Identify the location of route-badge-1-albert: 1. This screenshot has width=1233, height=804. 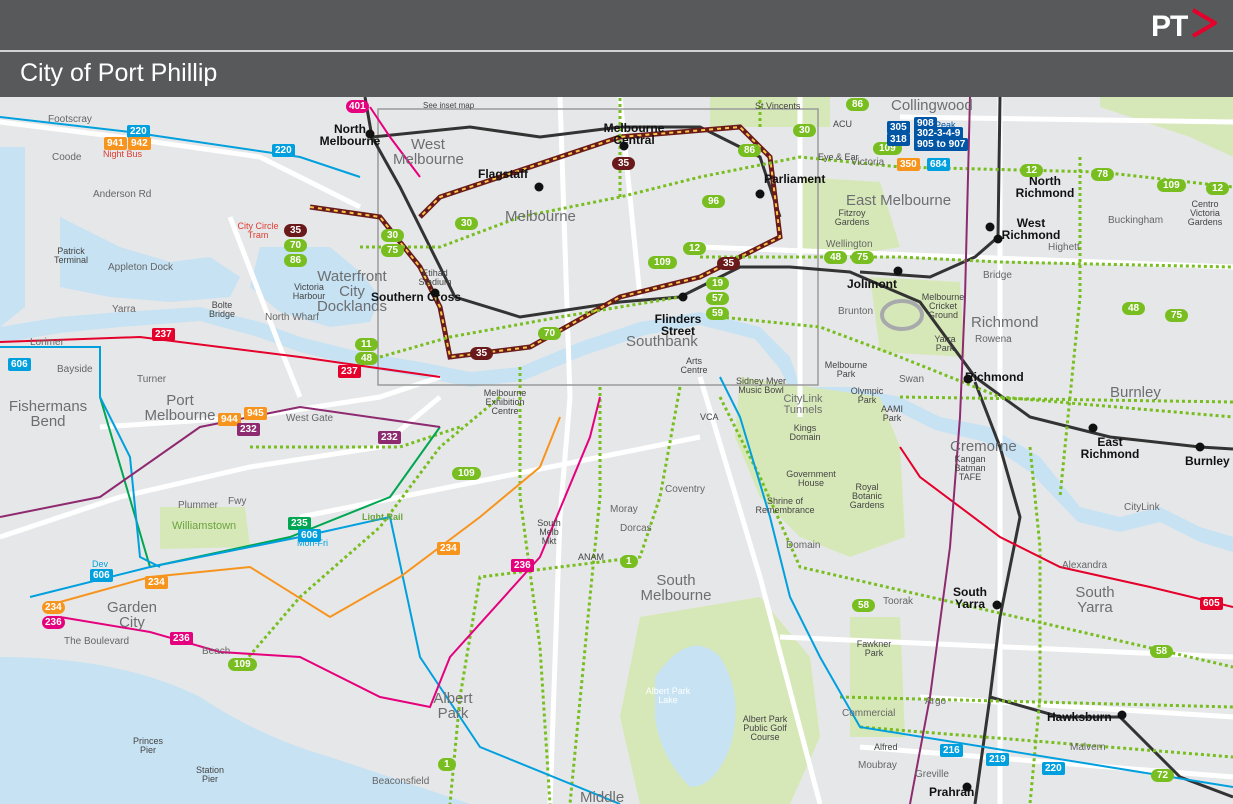
(447, 764).